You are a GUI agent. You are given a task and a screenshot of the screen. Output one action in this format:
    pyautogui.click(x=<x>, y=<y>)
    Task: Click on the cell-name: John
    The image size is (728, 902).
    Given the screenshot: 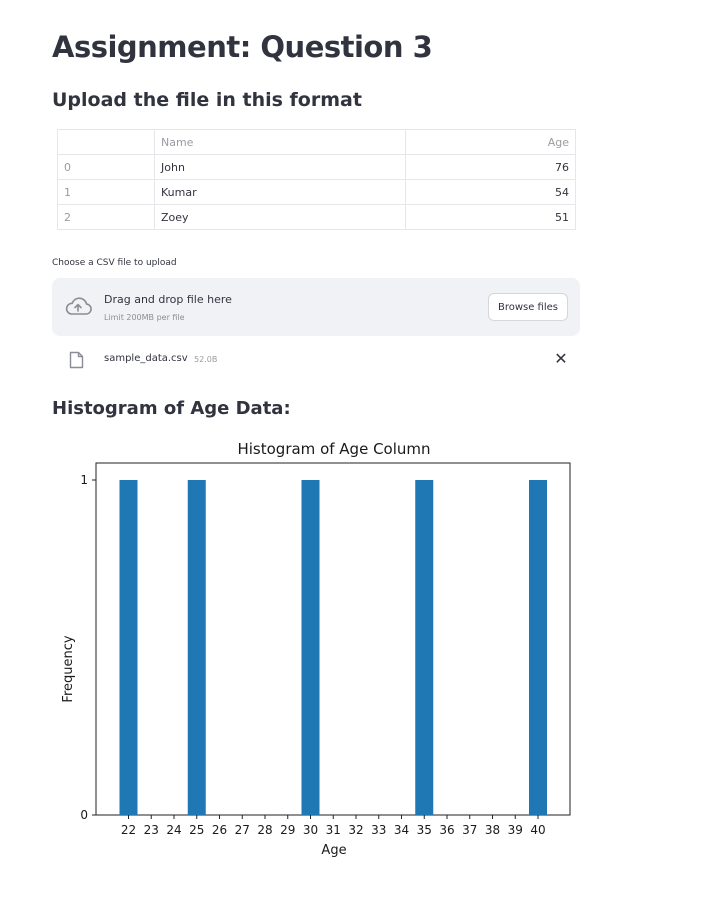 What is the action you would take?
    pyautogui.click(x=280, y=167)
    